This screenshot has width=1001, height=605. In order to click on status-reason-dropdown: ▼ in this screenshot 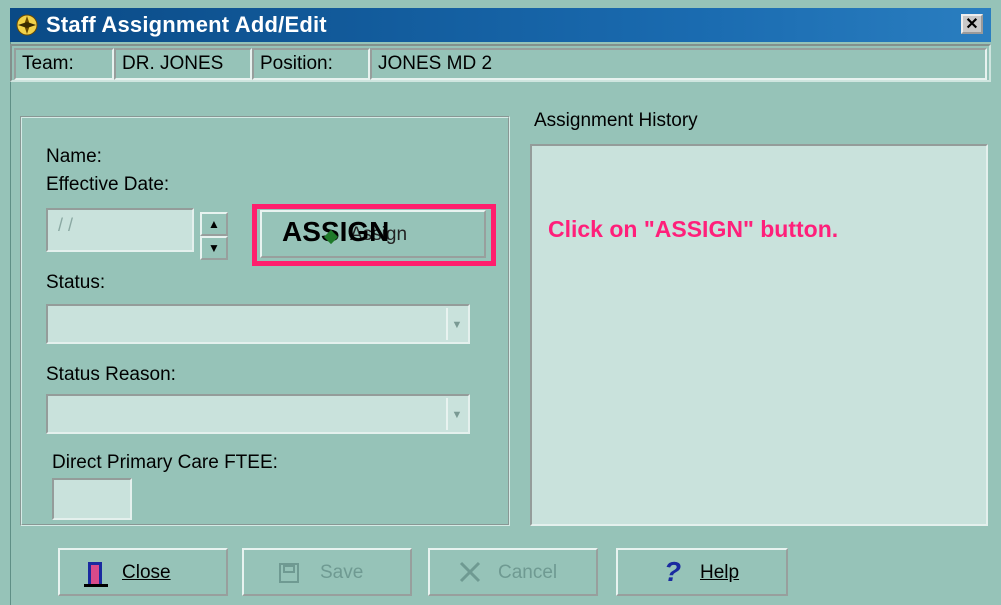, I will do `click(258, 414)`.